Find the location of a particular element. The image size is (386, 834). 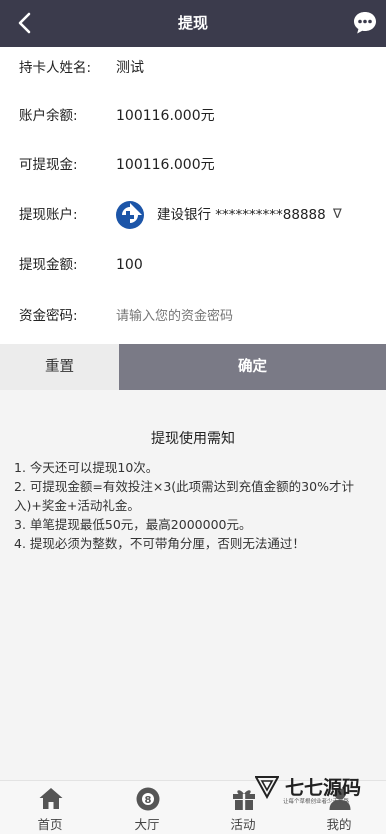

balance-label: 账户余额: is located at coordinates (48, 116).